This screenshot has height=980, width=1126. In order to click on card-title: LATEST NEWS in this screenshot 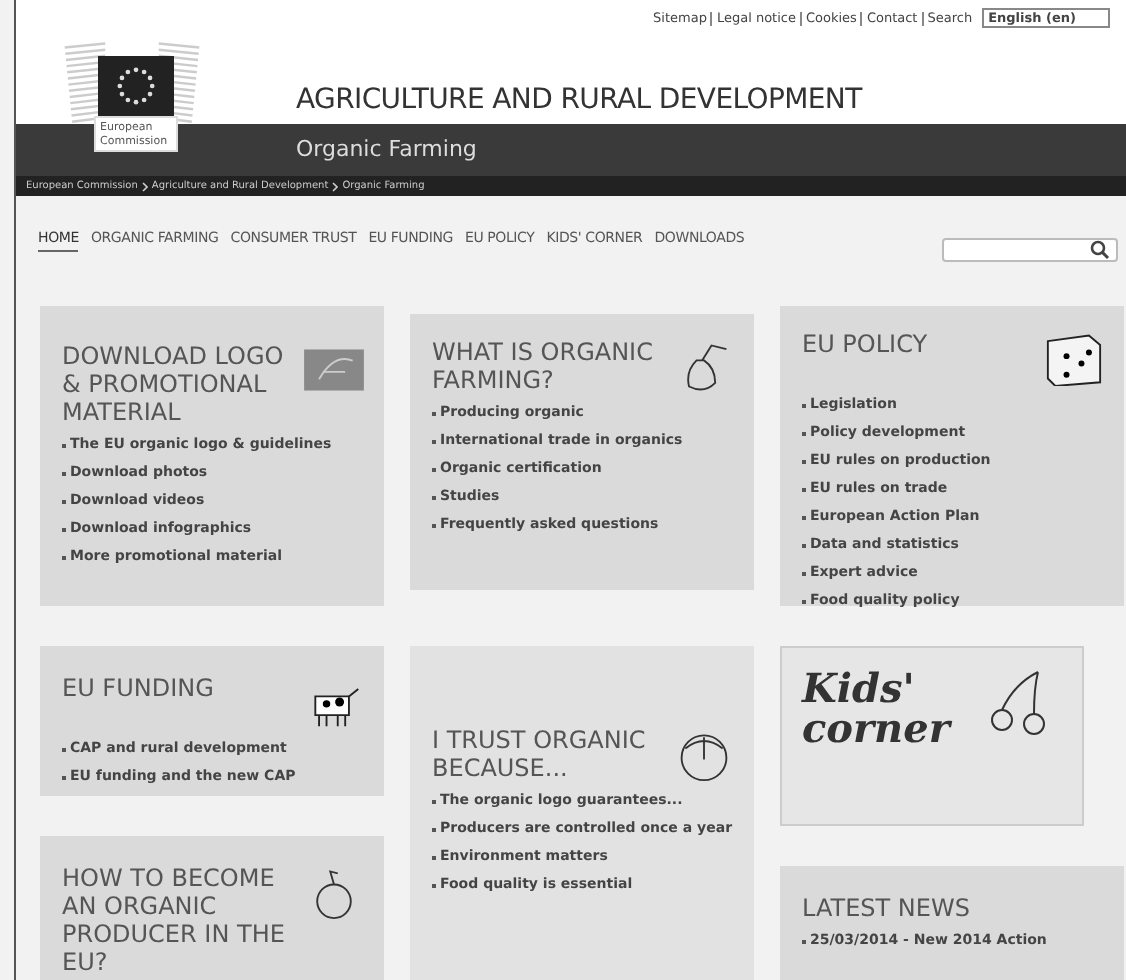, I will do `click(927, 908)`.